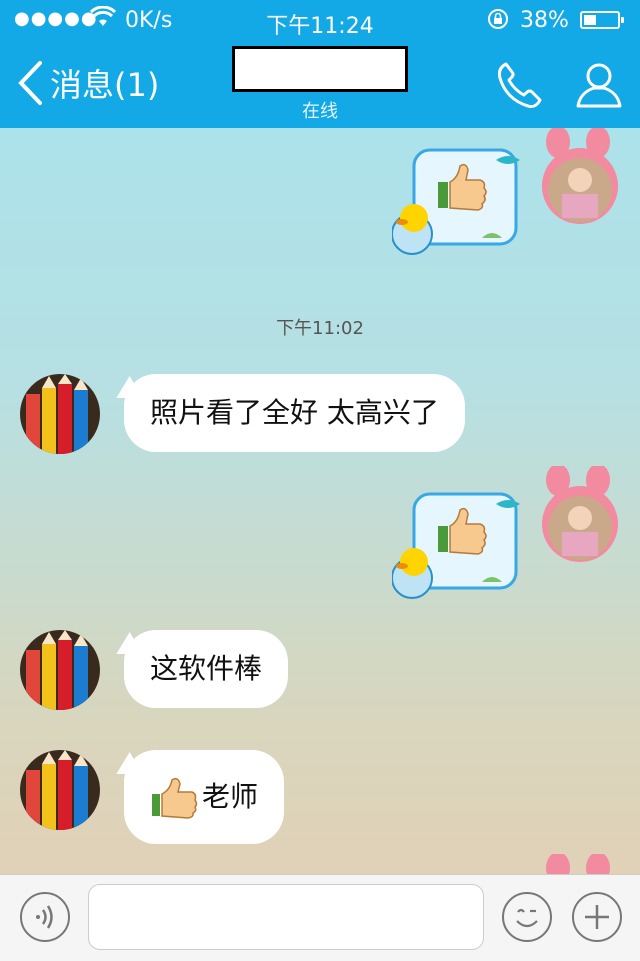  Describe the element at coordinates (320, 328) in the screenshot. I see `message-timestamp: 下午11:02` at that location.